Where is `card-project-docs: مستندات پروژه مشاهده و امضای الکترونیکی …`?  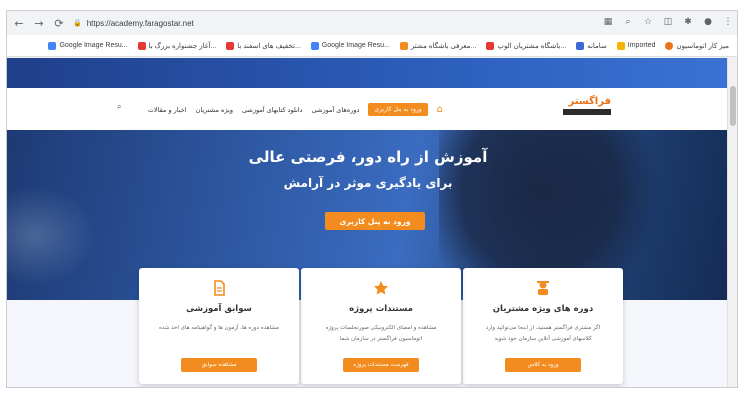 card-project-docs: مستندات پروژه مشاهده و امضای الکترونیکی … is located at coordinates (381, 326).